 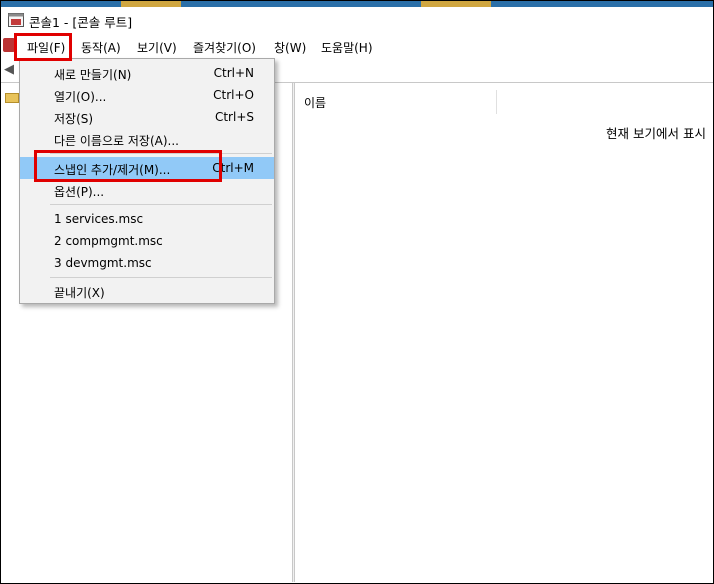 I want to click on mmc-console-icon, so click(x=16, y=20).